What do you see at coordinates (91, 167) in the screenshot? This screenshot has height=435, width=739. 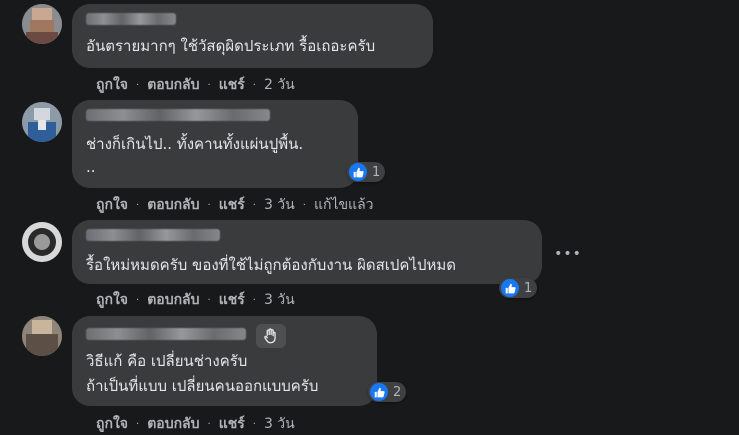 I see `comment-text: ..` at bounding box center [91, 167].